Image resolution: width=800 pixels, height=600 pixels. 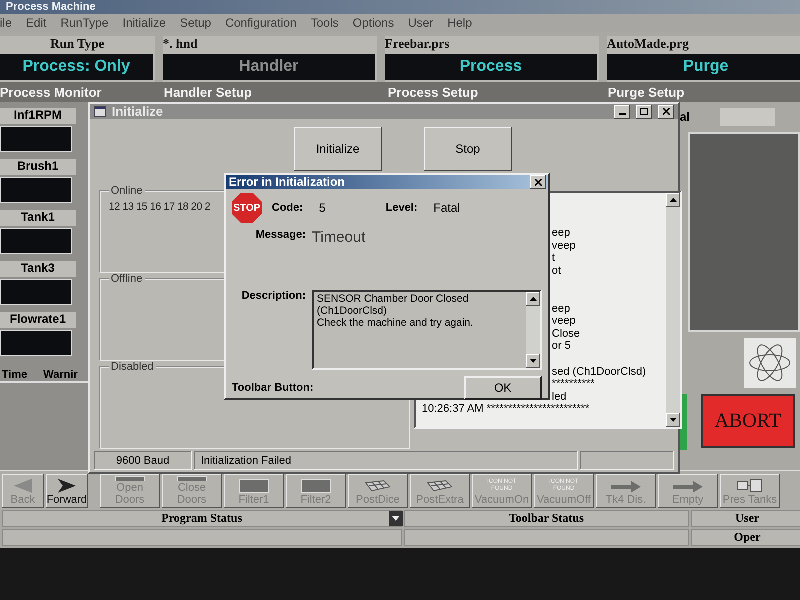 What do you see at coordinates (127, 191) in the screenshot?
I see `group-label: Online` at bounding box center [127, 191].